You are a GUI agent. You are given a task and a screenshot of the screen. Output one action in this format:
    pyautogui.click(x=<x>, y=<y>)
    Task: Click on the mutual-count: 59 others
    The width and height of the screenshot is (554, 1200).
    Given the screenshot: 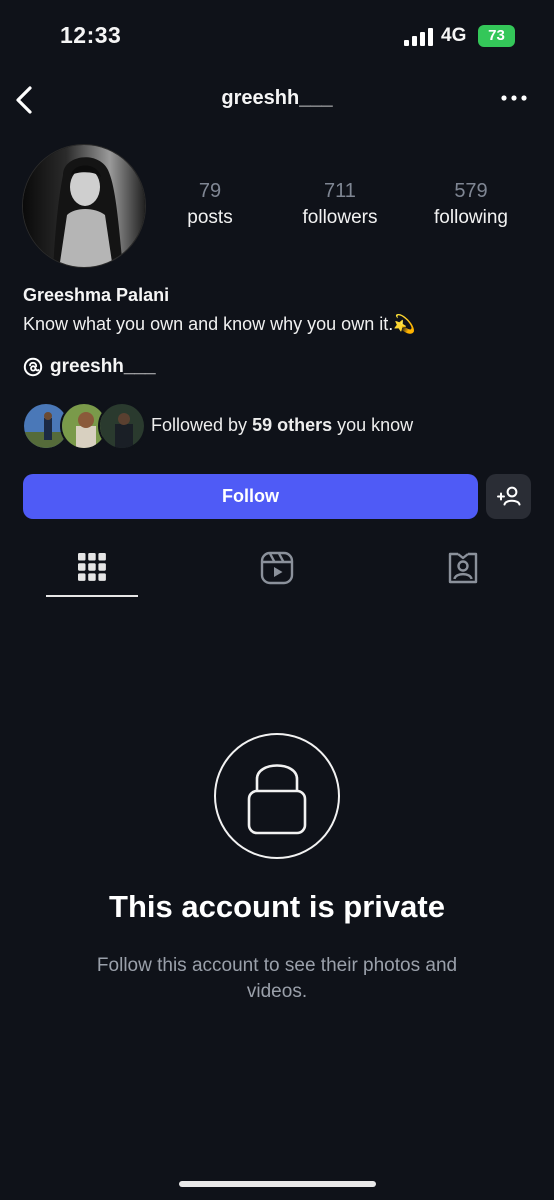 What is the action you would take?
    pyautogui.click(x=292, y=425)
    